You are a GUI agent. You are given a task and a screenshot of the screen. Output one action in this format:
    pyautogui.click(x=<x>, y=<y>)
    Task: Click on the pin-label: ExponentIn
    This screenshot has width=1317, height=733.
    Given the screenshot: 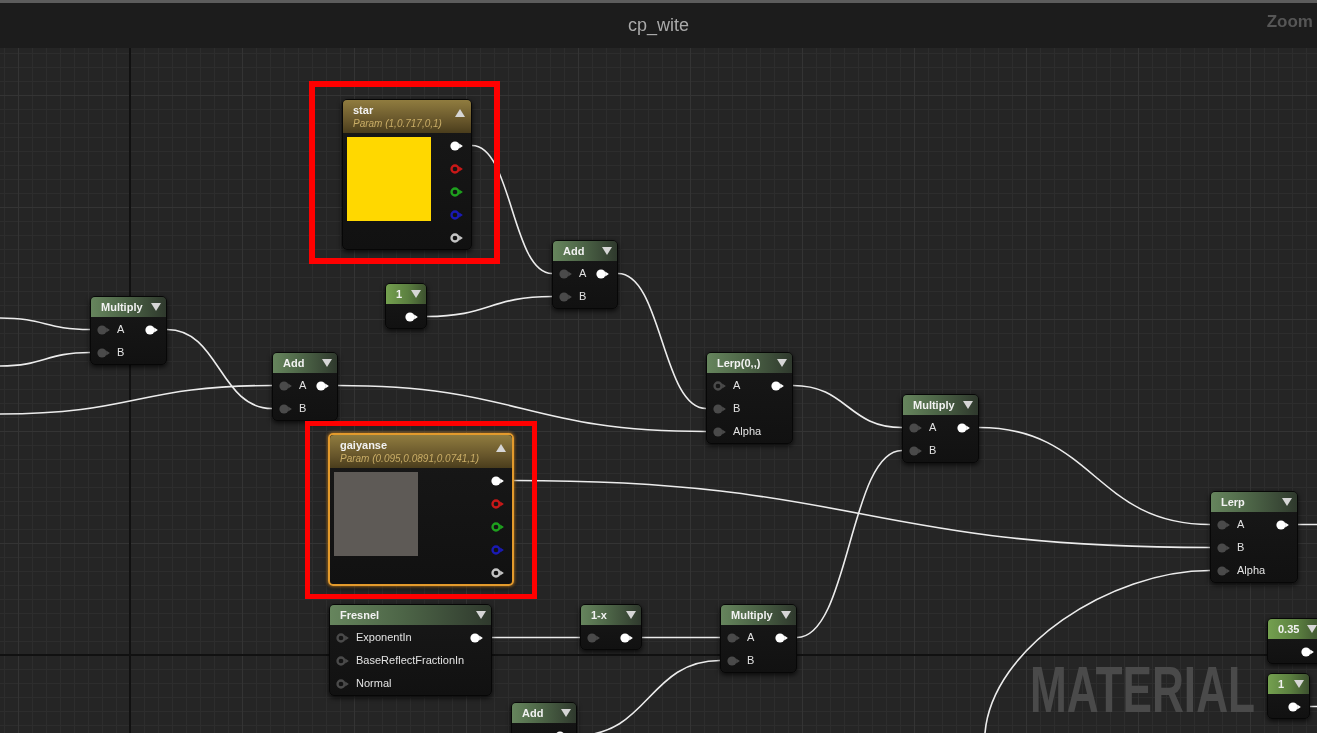 What is the action you would take?
    pyautogui.click(x=384, y=637)
    